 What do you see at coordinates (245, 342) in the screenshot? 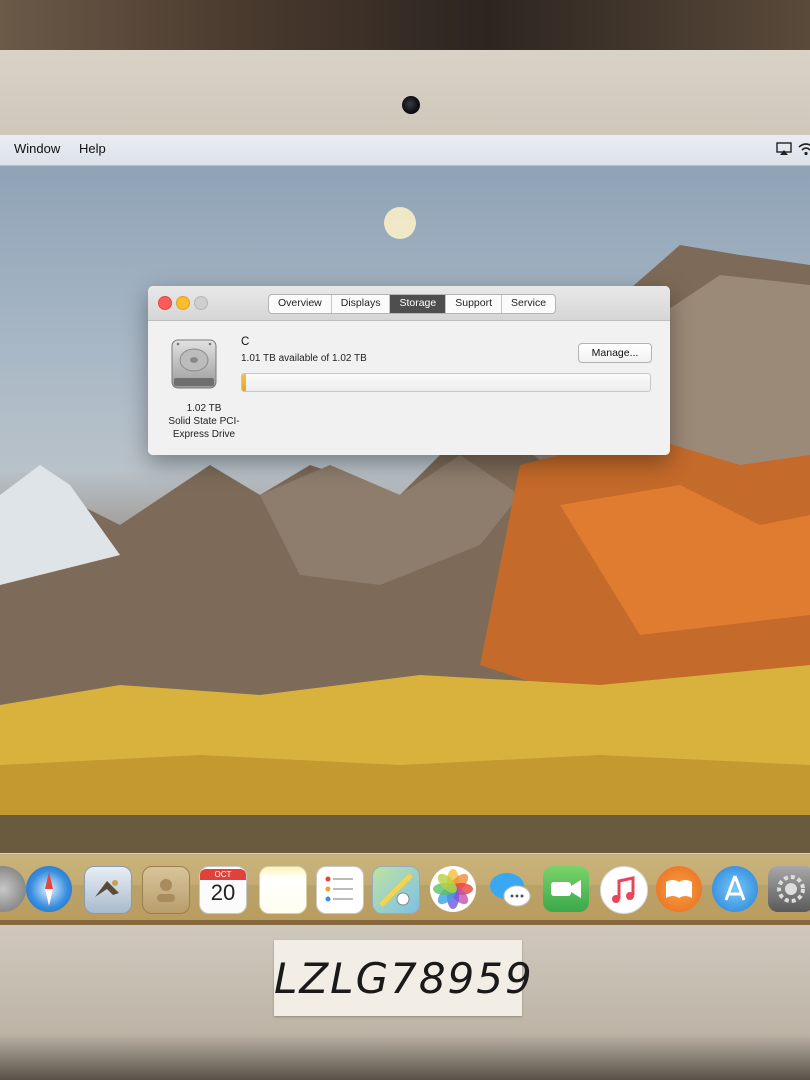
I see `volume-name: C` at bounding box center [245, 342].